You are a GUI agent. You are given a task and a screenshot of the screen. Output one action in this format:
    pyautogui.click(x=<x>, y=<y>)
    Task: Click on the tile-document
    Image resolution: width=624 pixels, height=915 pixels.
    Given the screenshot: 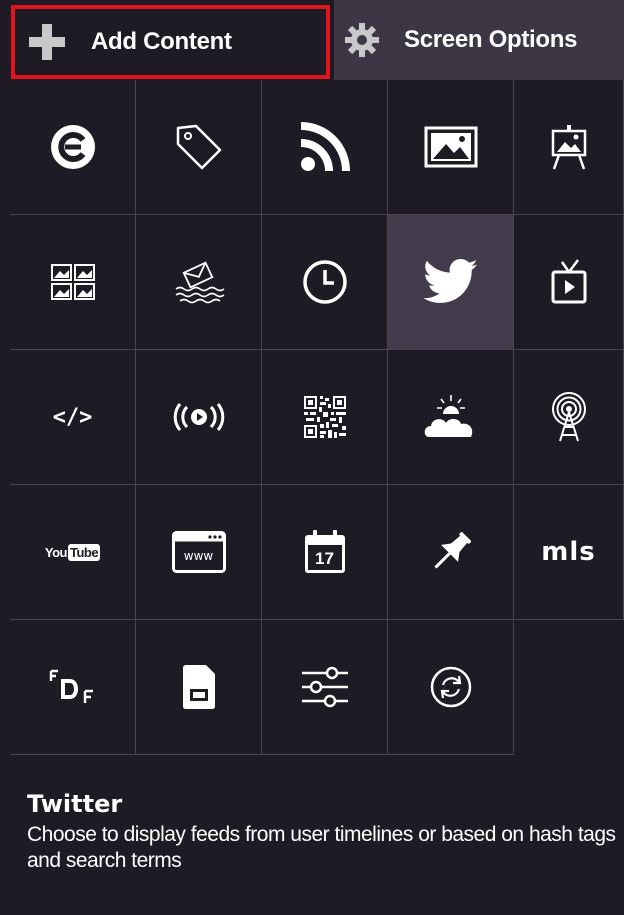 What is the action you would take?
    pyautogui.click(x=199, y=687)
    